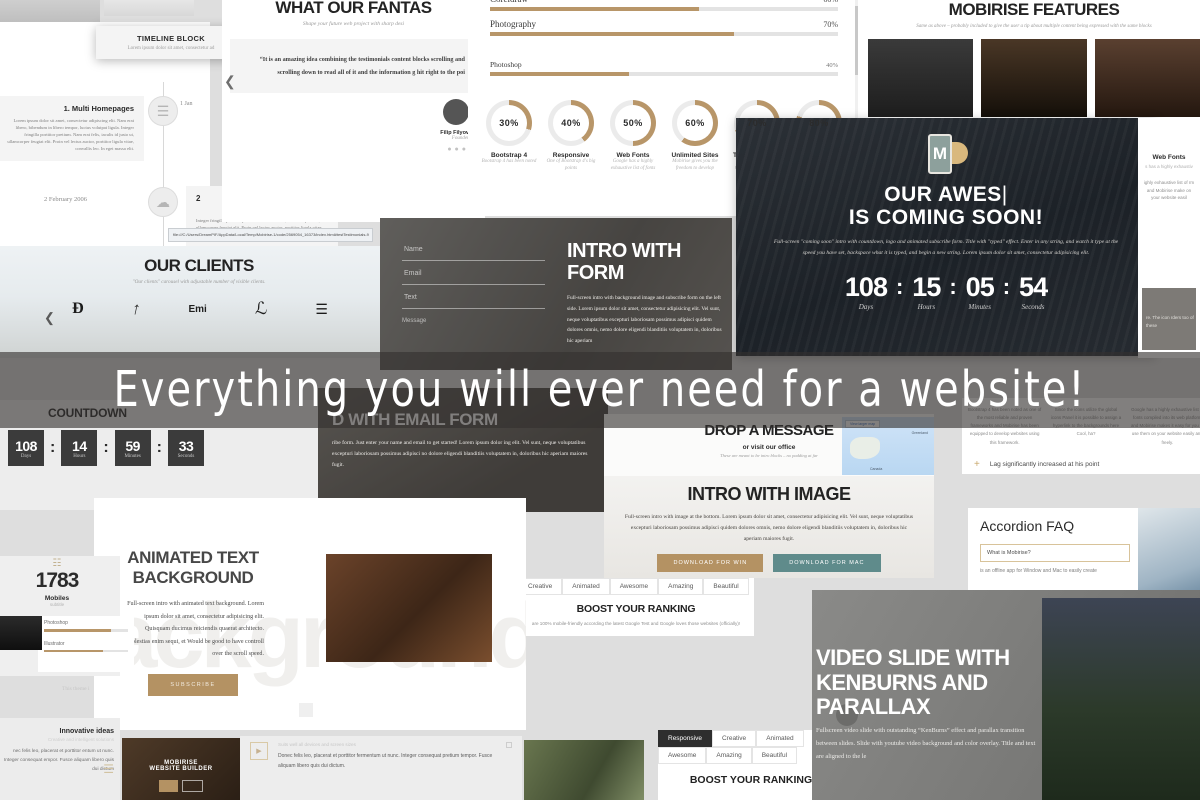  What do you see at coordinates (460, 139) in the screenshot?
I see `testimonial-role: Founder` at bounding box center [460, 139].